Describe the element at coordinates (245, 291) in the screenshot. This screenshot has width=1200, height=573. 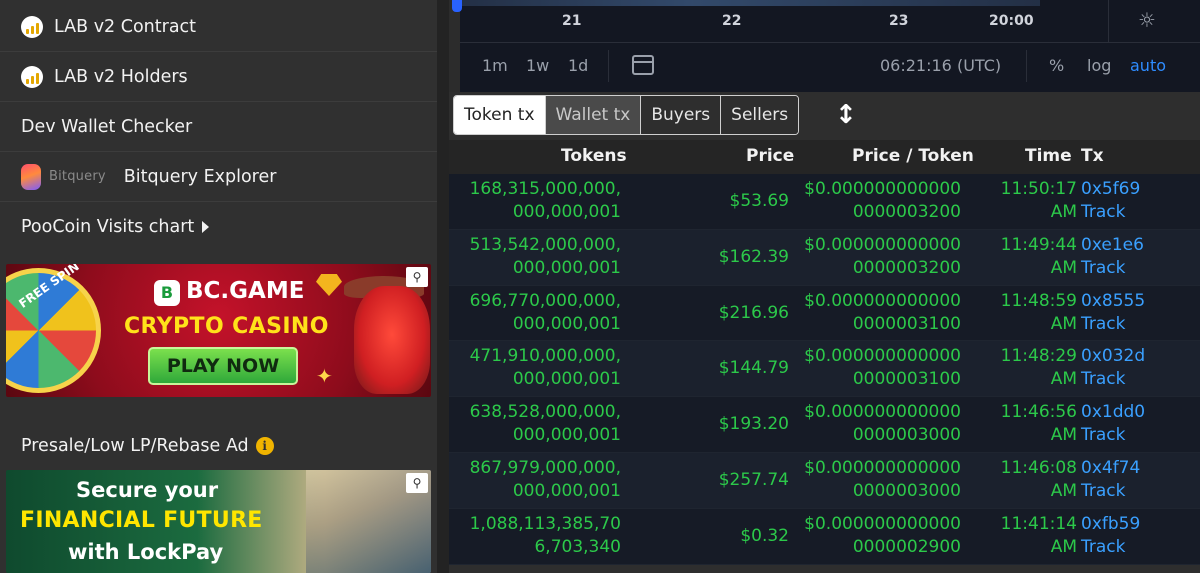
I see `ad-brand-name: BC.GAME` at that location.